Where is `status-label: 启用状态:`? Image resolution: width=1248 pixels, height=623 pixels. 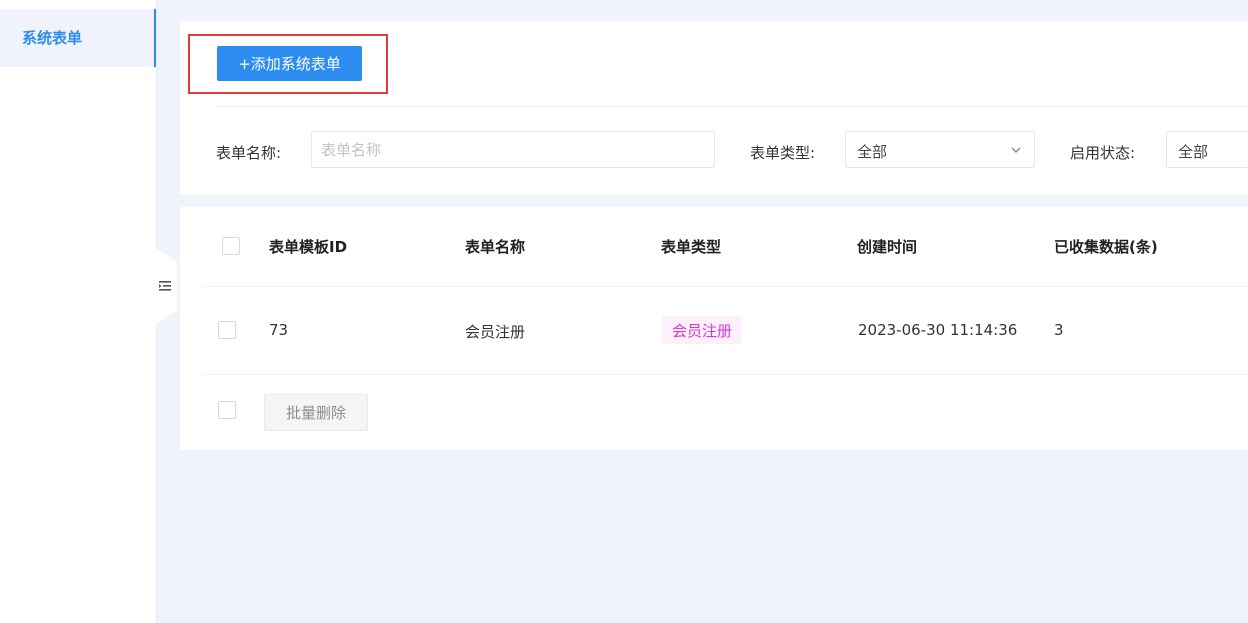 status-label: 启用状态: is located at coordinates (1103, 153).